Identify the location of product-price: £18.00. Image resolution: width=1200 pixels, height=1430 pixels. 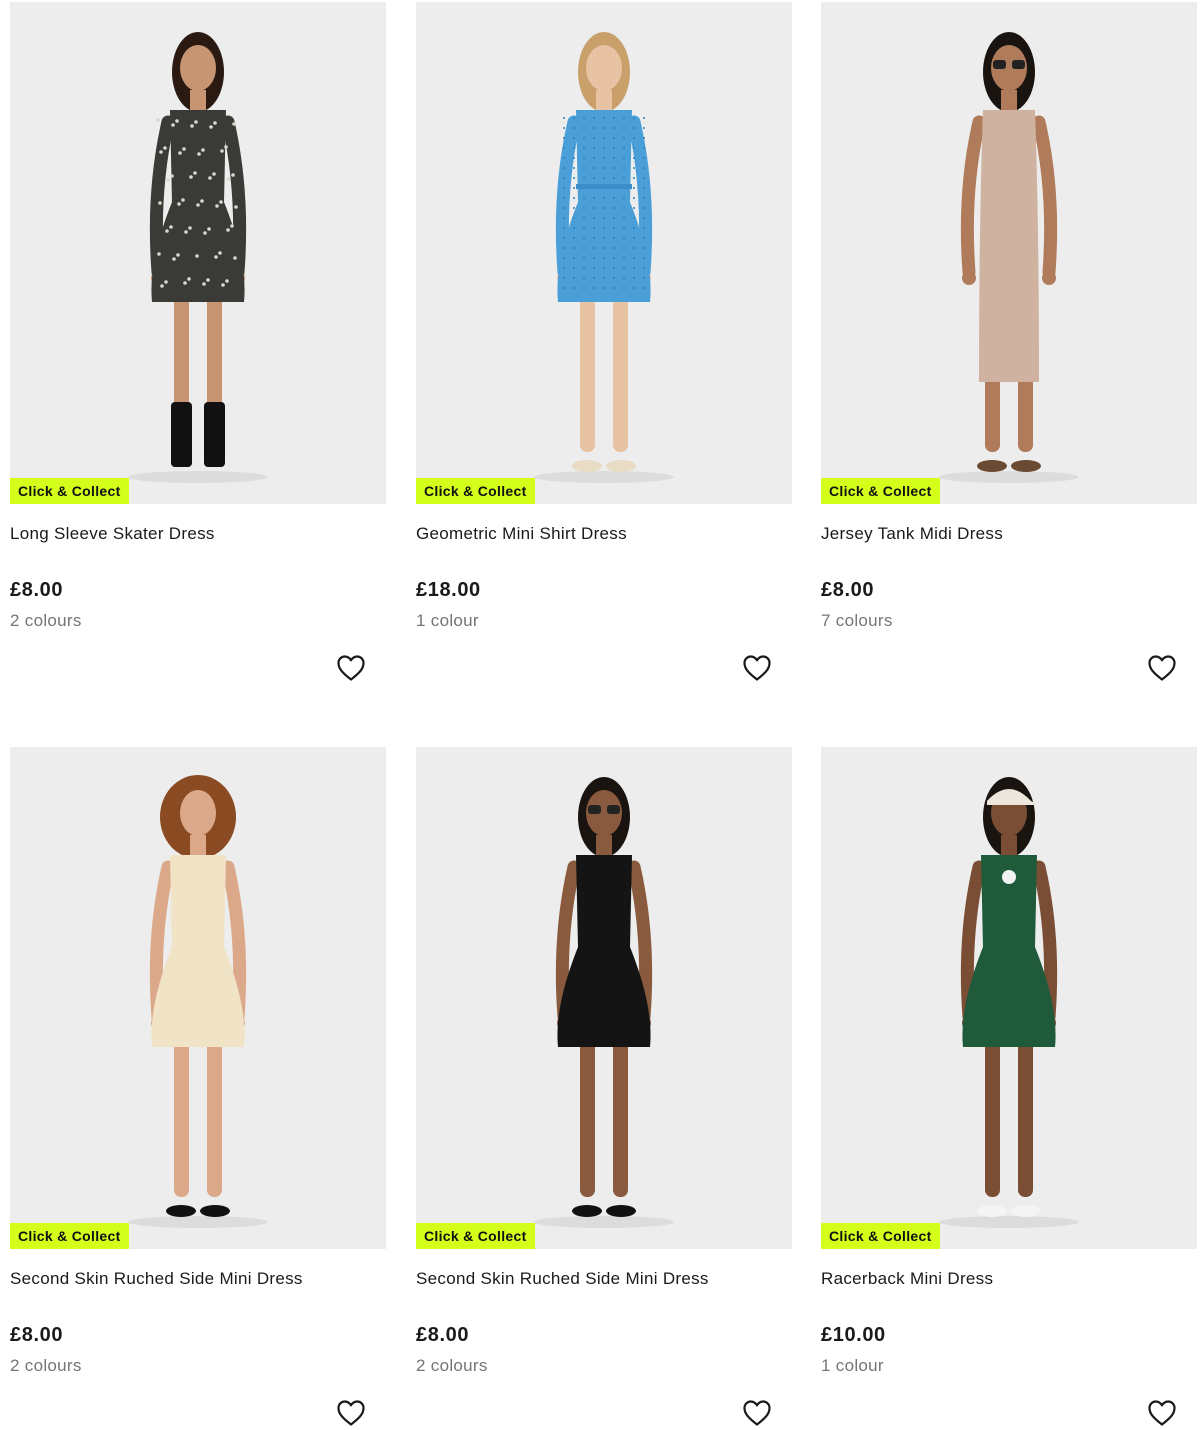
(448, 590).